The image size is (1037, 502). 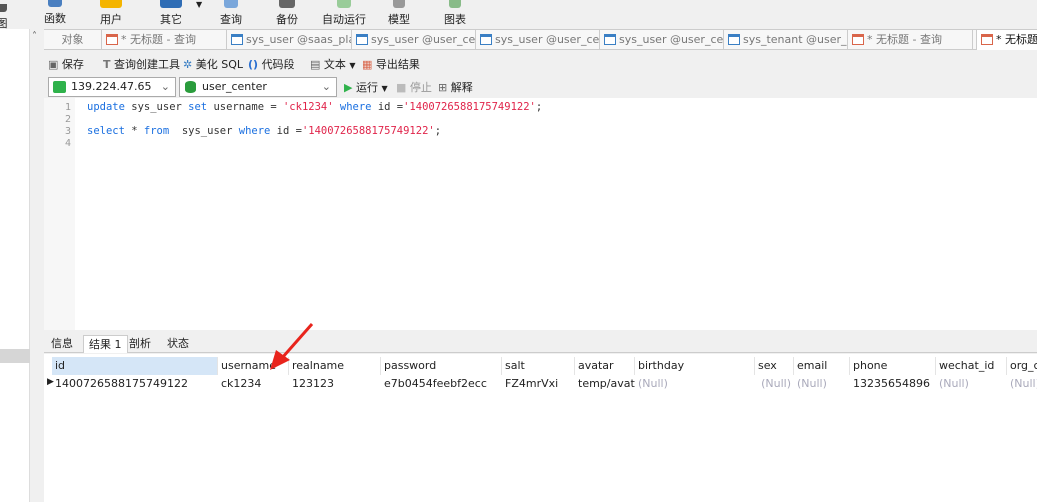 I want to click on tab-info: 信息, so click(x=62, y=344).